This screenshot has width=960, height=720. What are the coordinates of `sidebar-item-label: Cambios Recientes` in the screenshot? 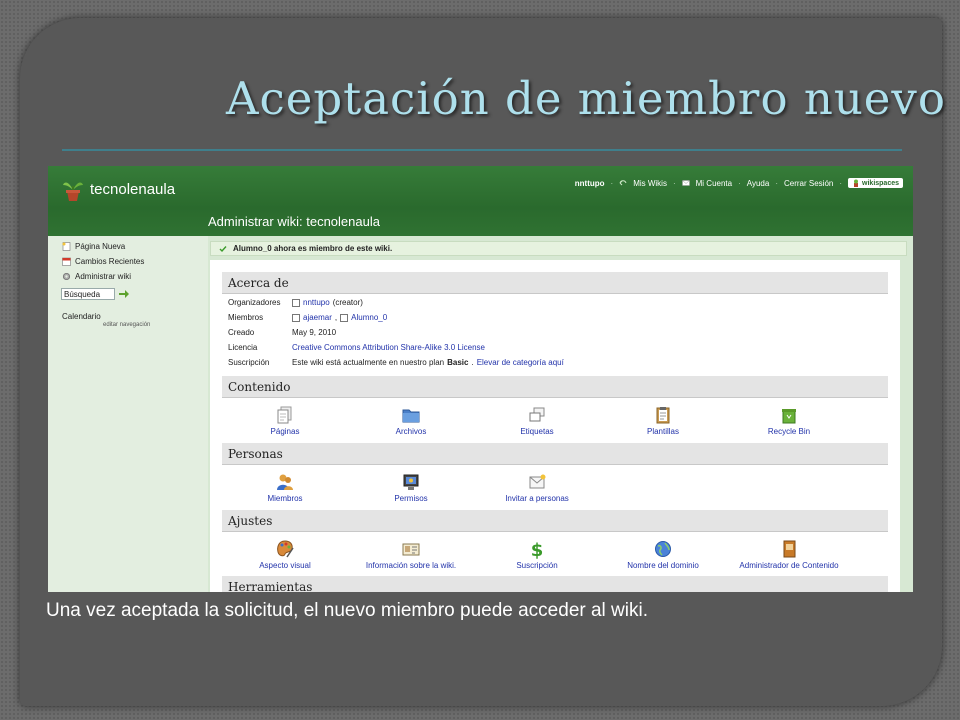 It's located at (110, 261).